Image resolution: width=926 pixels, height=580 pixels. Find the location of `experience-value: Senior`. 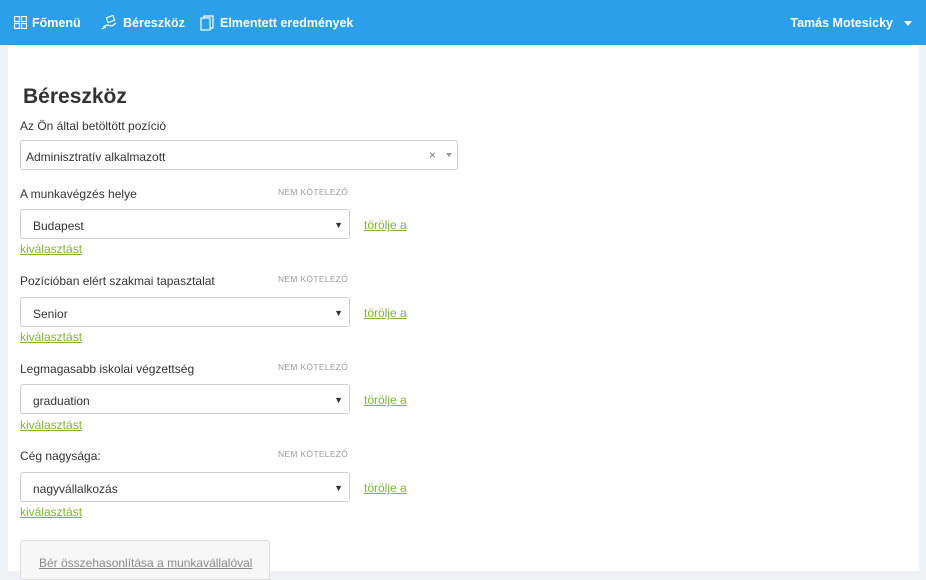

experience-value: Senior is located at coordinates (50, 314).